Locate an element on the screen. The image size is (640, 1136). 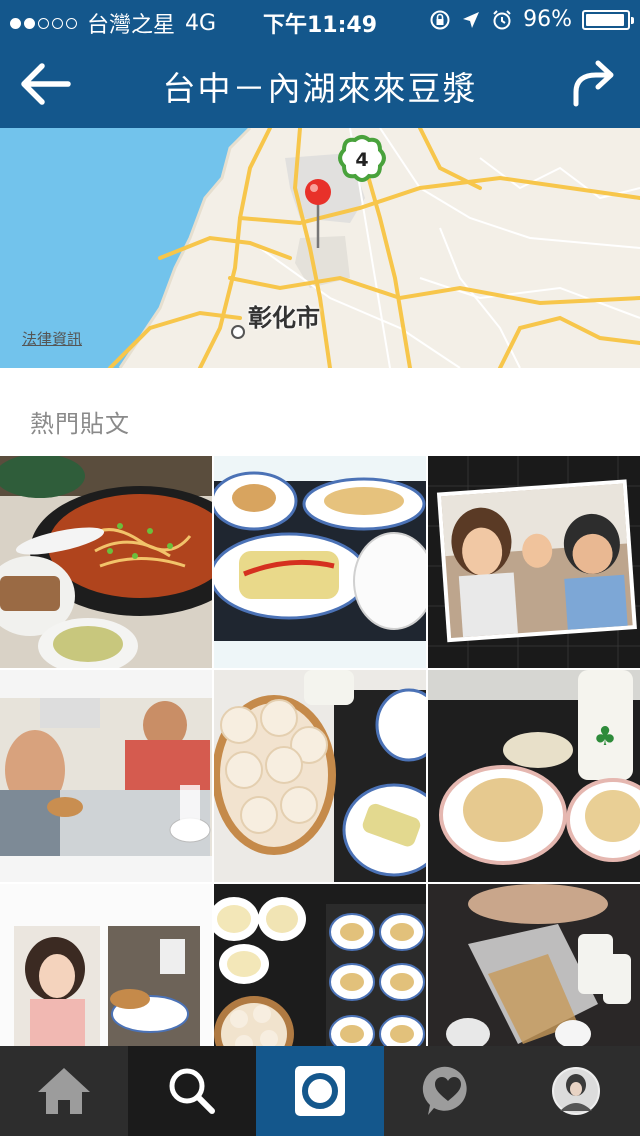
alarm-icon is located at coordinates (502, 19).